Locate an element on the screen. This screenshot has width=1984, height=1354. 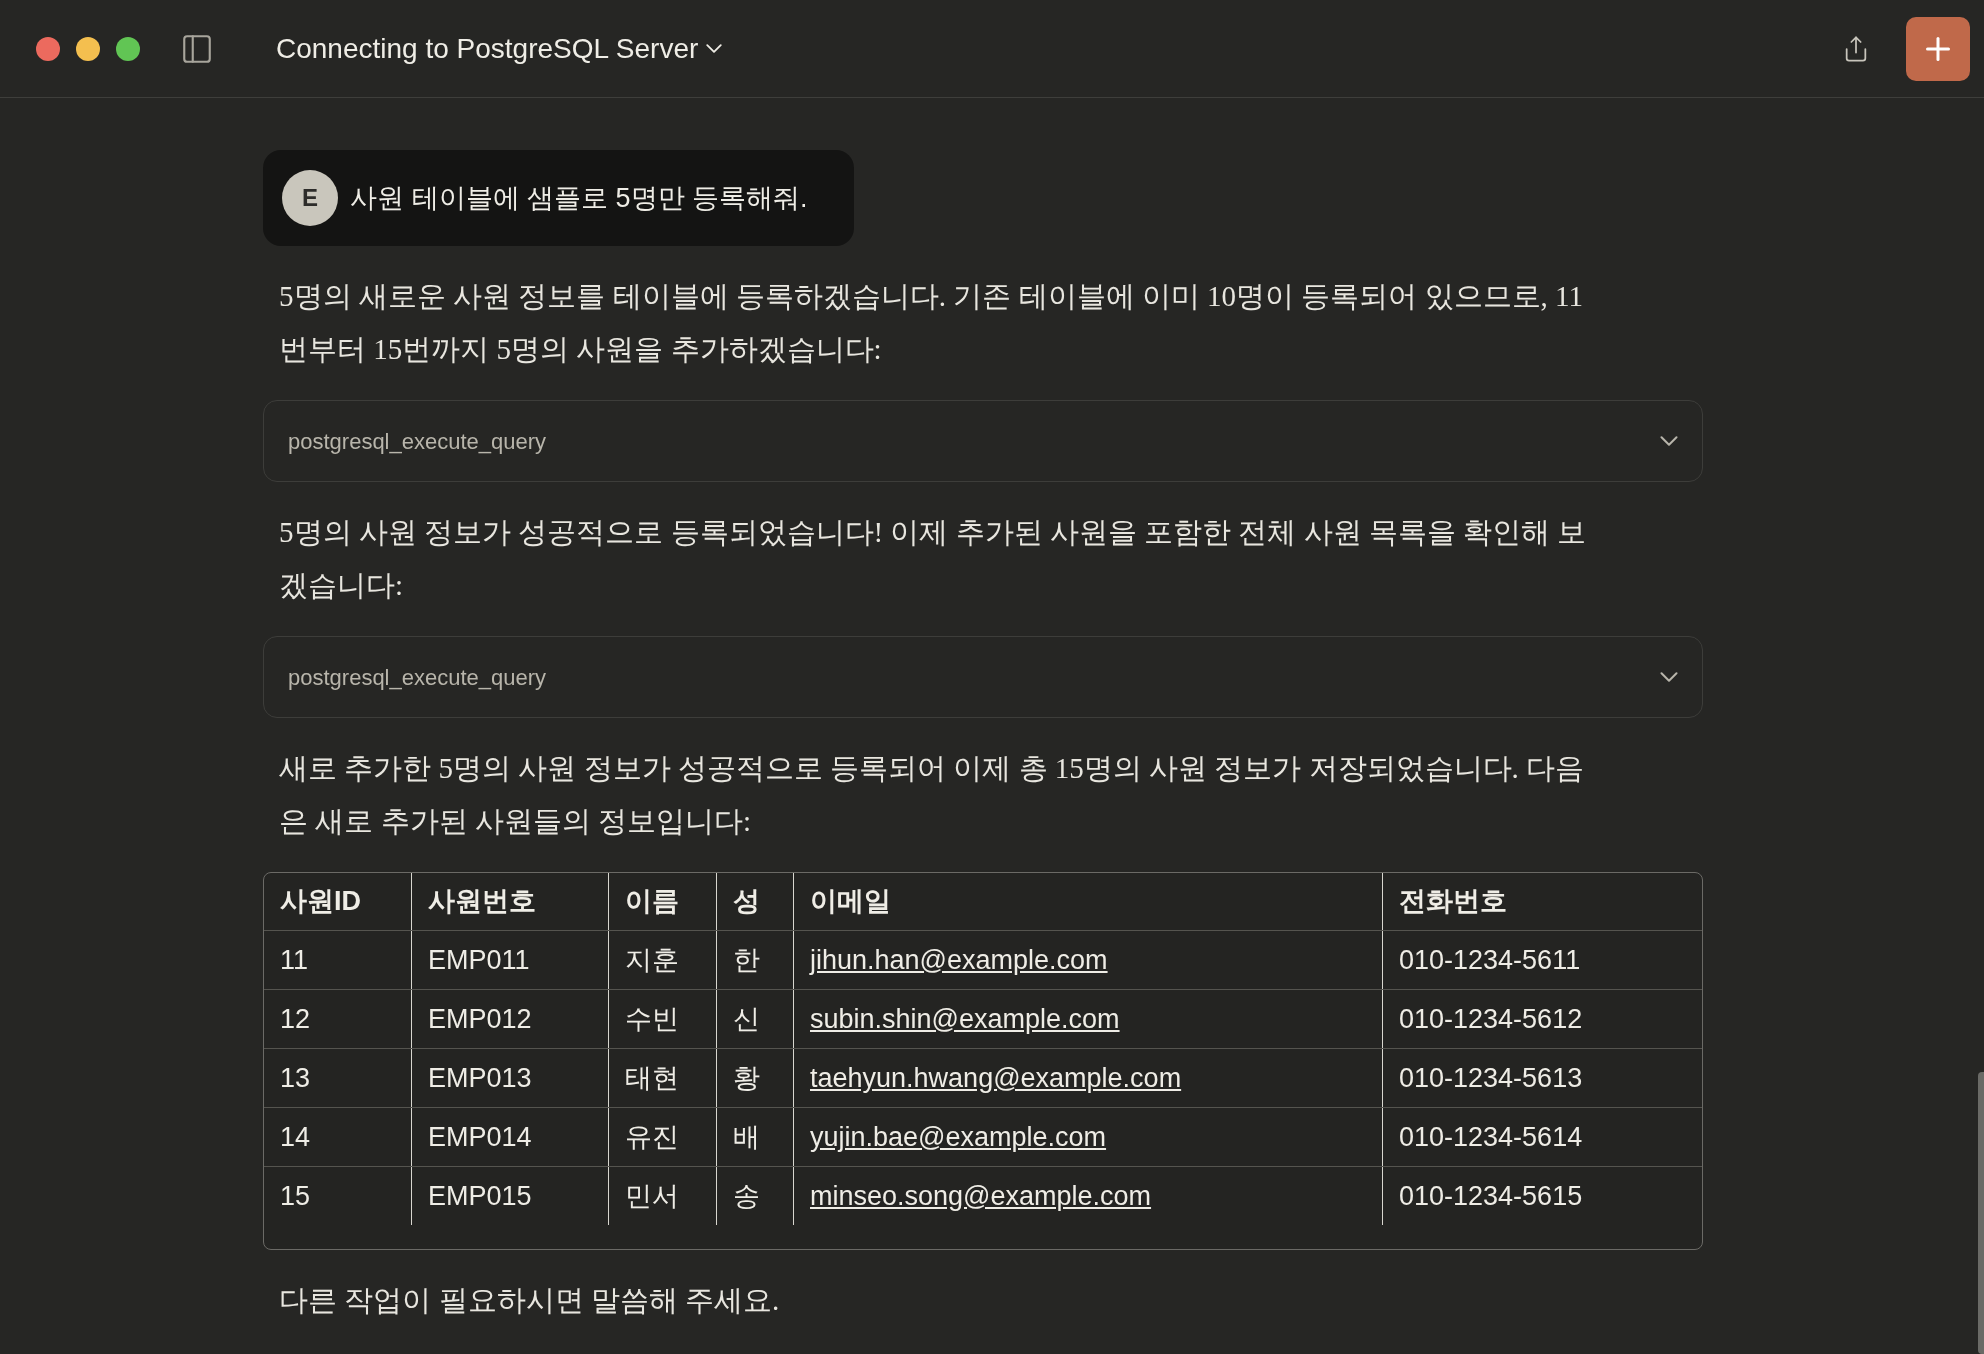
table-cell-text: 010-1234-5612 is located at coordinates (1491, 1019).